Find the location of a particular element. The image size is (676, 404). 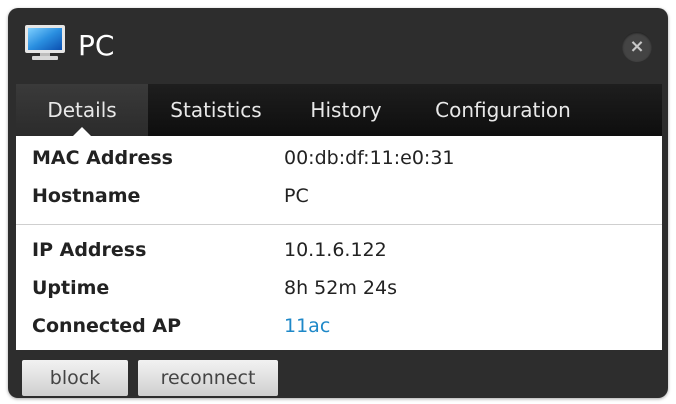

detail-row-connected-ap: Connected AP 11ac is located at coordinates (339, 326).